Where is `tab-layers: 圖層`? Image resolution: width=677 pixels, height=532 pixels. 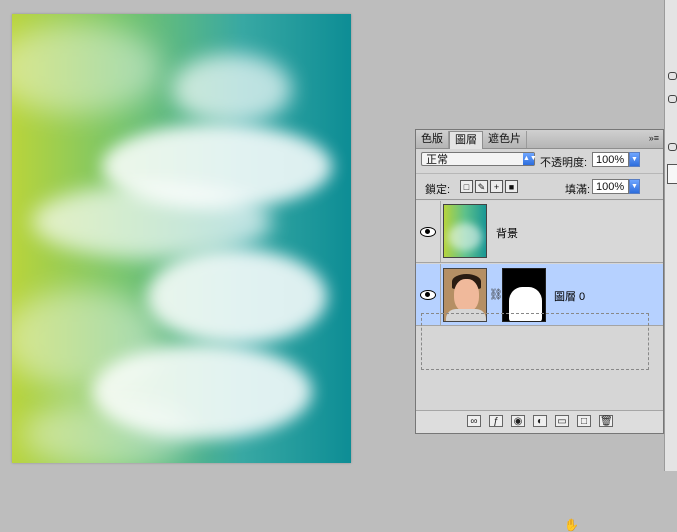 tab-layers: 圖層 is located at coordinates (466, 140).